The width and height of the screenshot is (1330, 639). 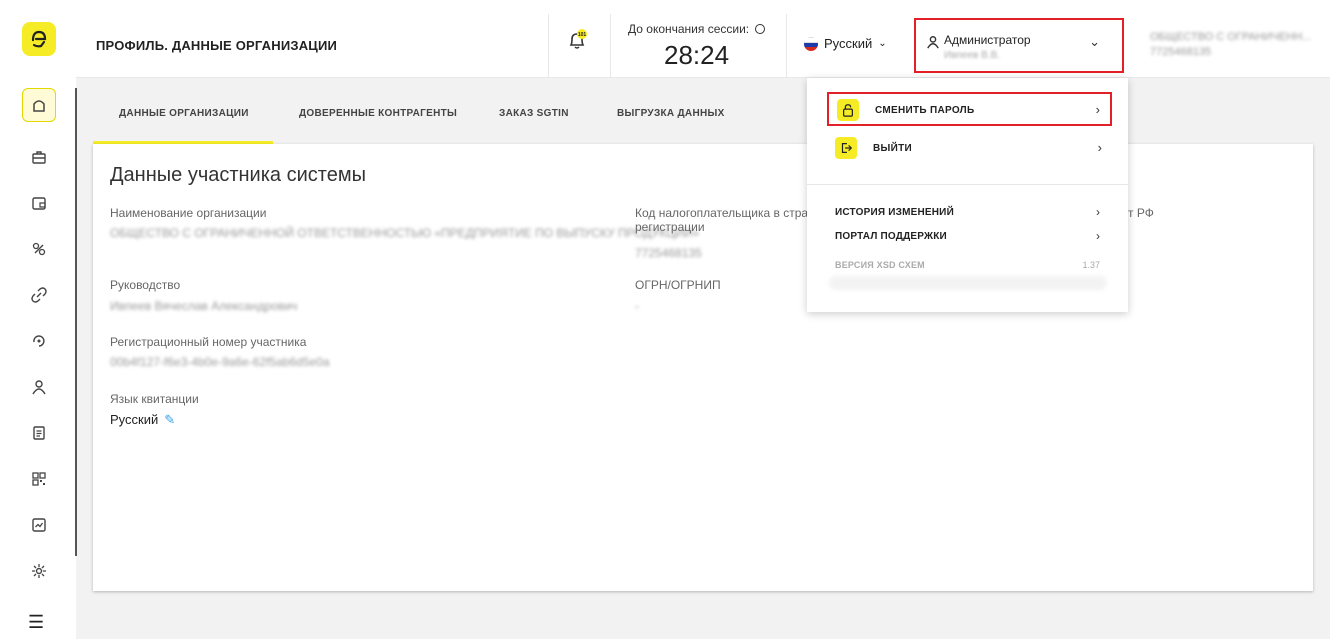 What do you see at coordinates (238, 175) in the screenshot?
I see `card-title: Данные участника системы` at bounding box center [238, 175].